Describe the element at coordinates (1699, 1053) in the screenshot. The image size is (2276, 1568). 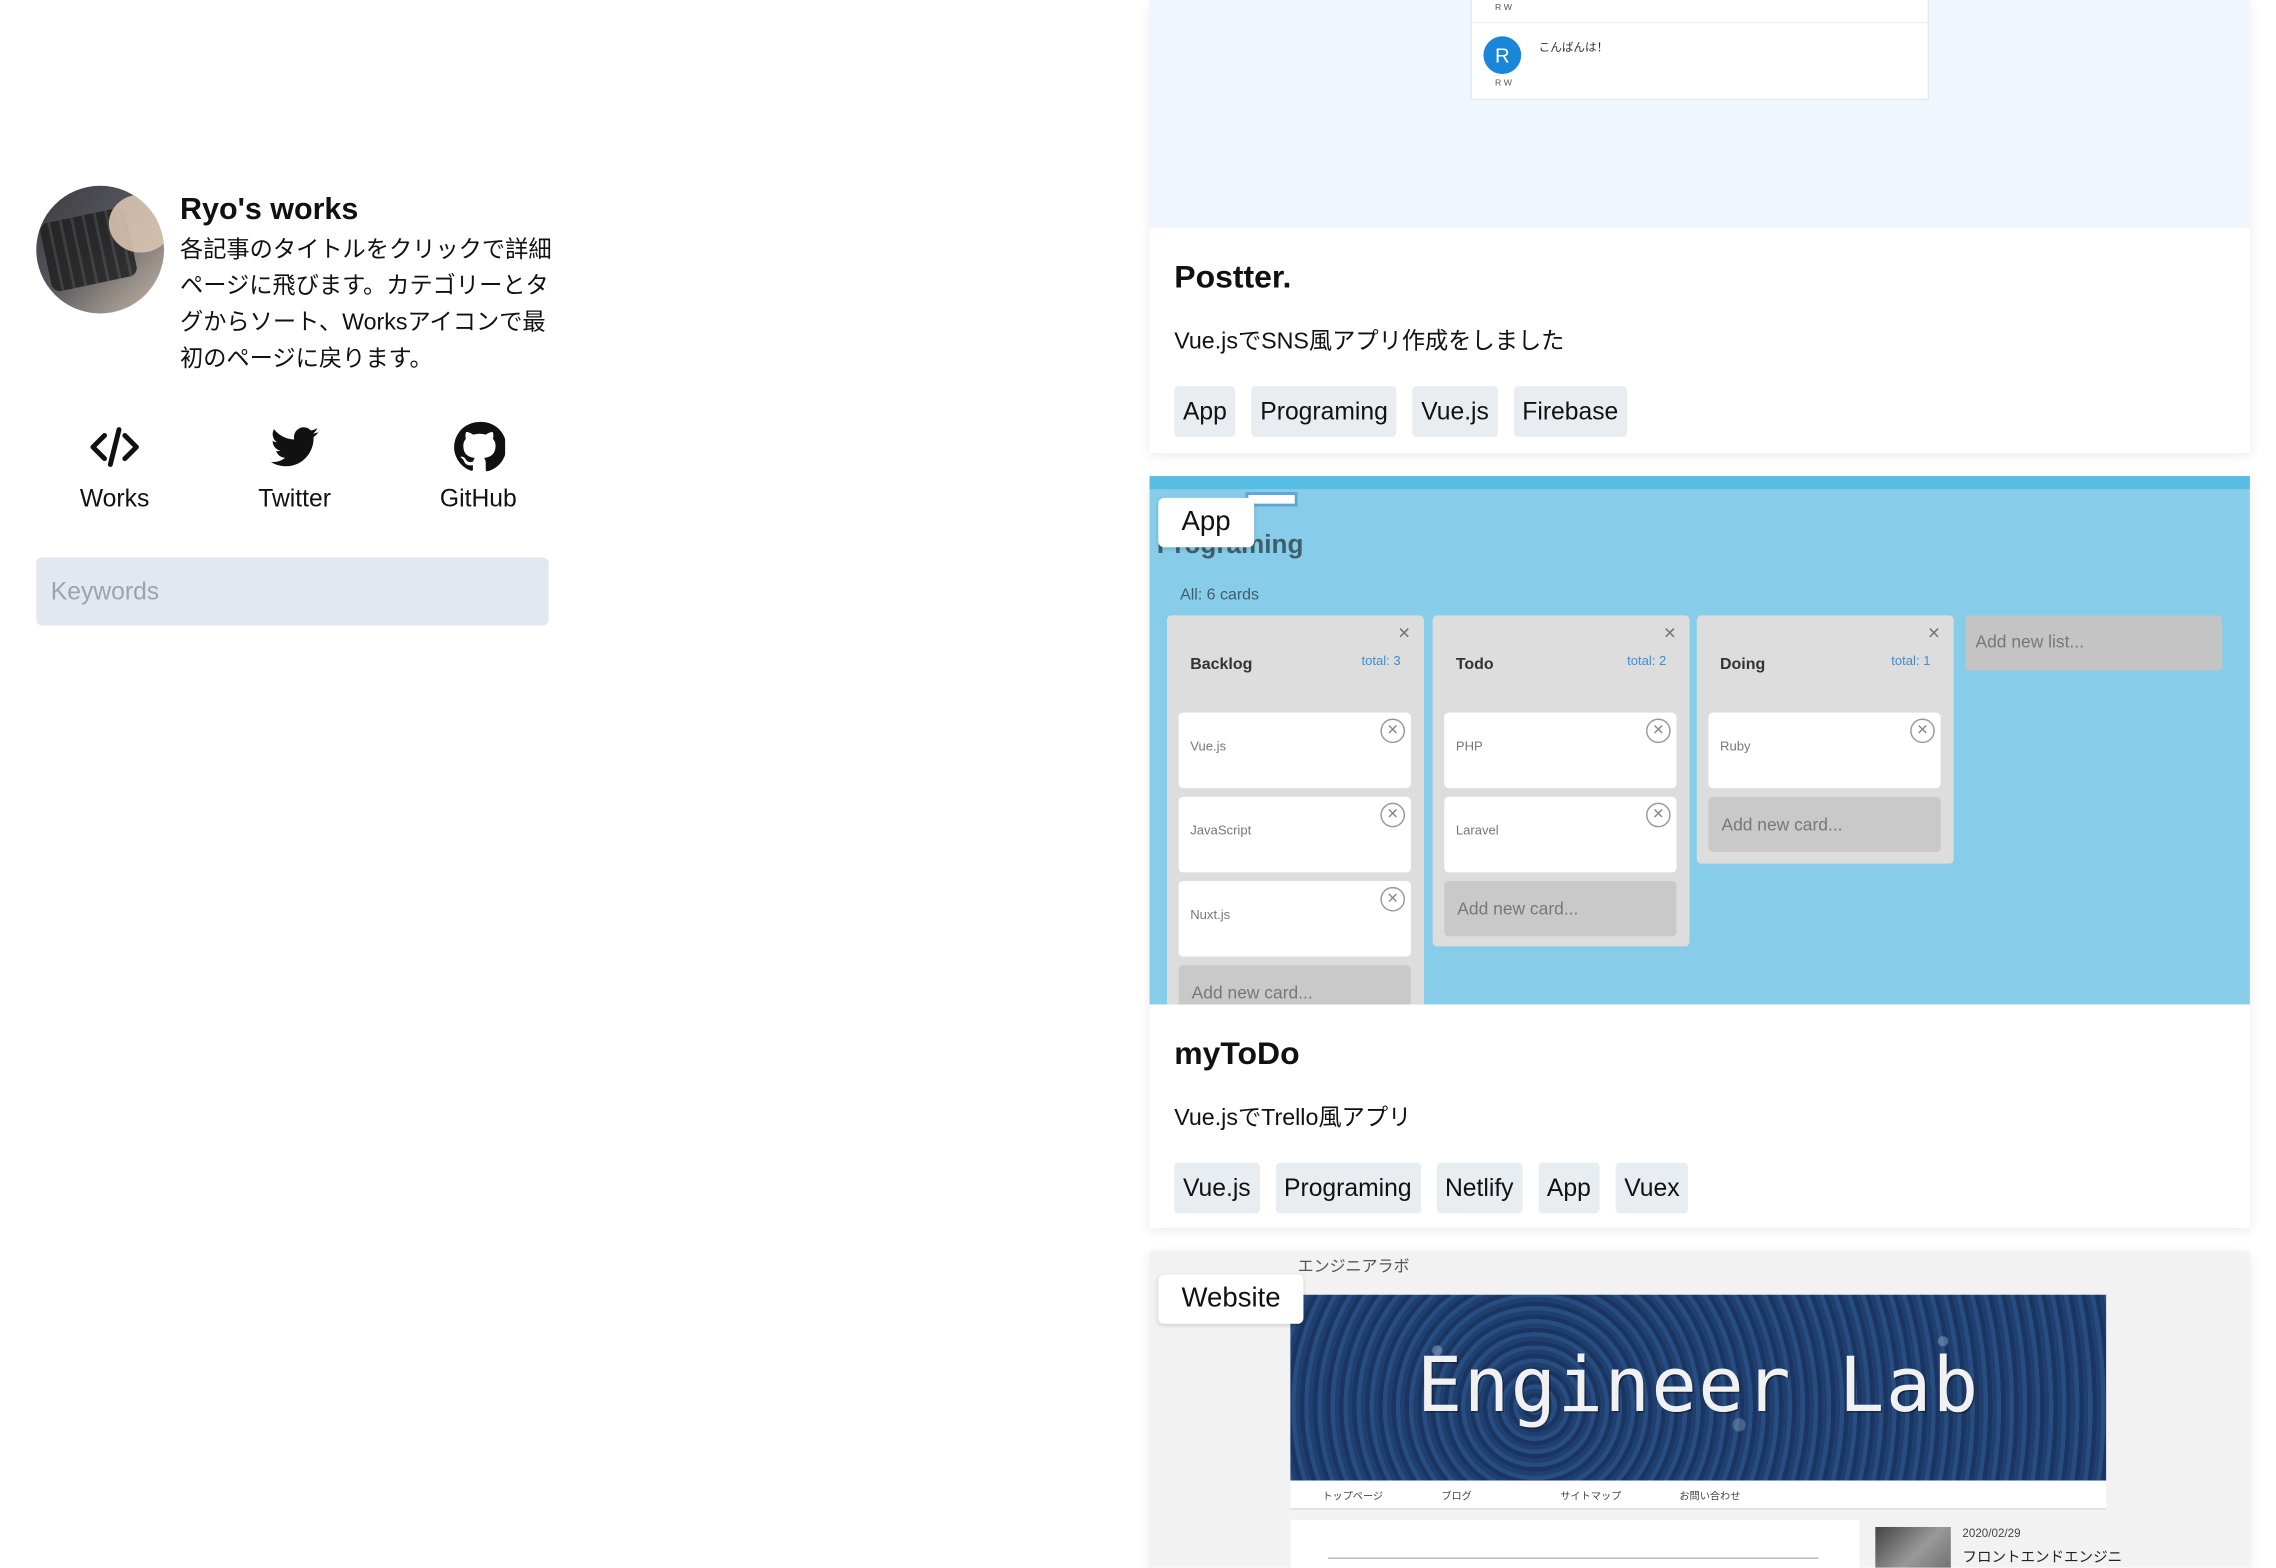
I see `card-title: myToDo` at that location.